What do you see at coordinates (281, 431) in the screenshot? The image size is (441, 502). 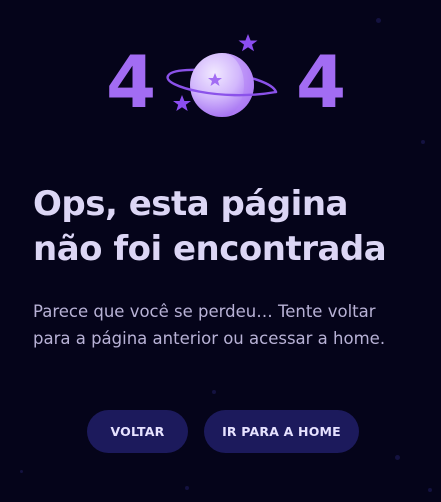 I see `go-home-button: IR PARA A HOME` at bounding box center [281, 431].